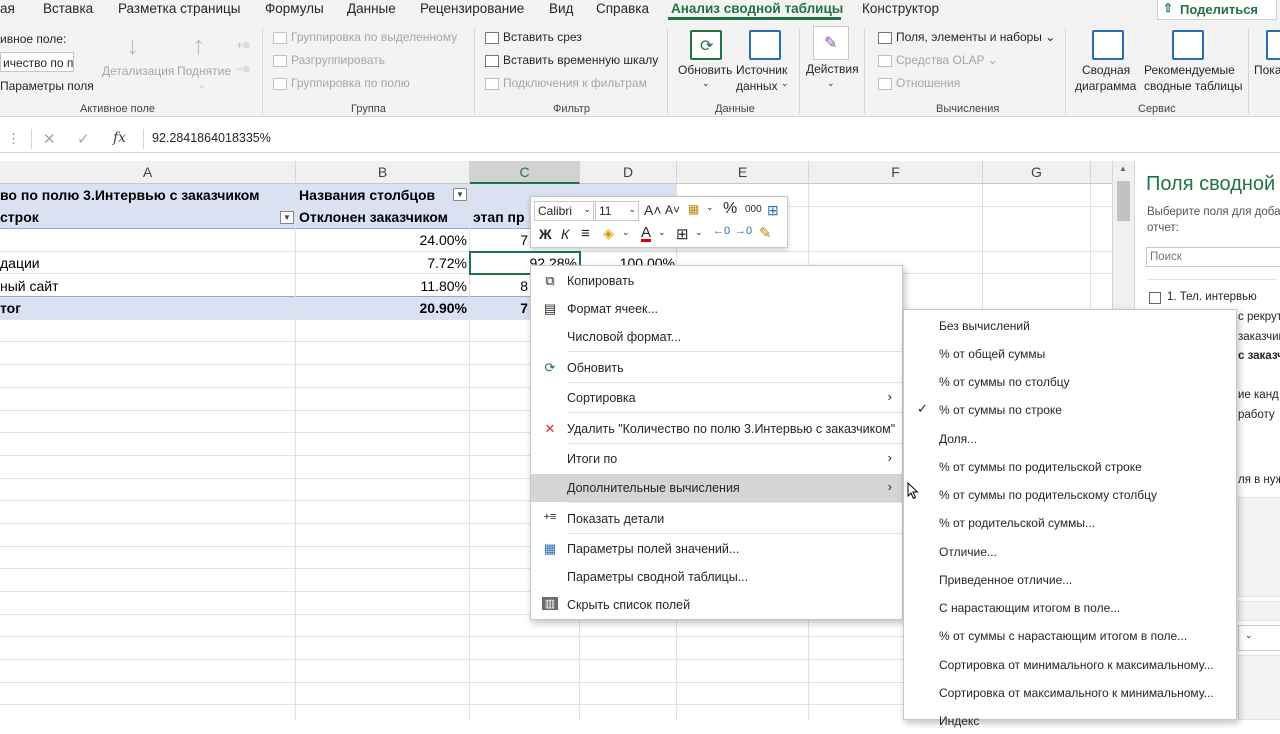  I want to click on borders-icon: ⊞, so click(682, 234).